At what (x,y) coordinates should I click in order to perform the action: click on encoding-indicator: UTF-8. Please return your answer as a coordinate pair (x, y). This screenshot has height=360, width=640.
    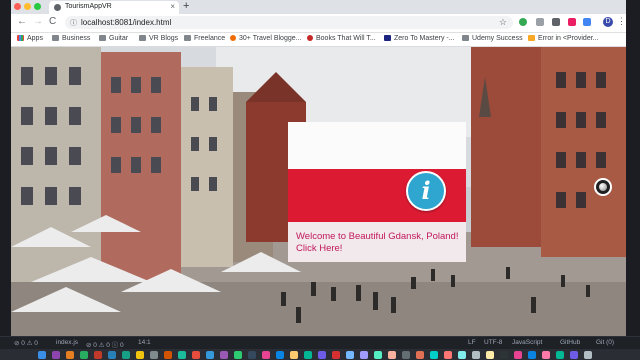
    Looking at the image, I should click on (493, 342).